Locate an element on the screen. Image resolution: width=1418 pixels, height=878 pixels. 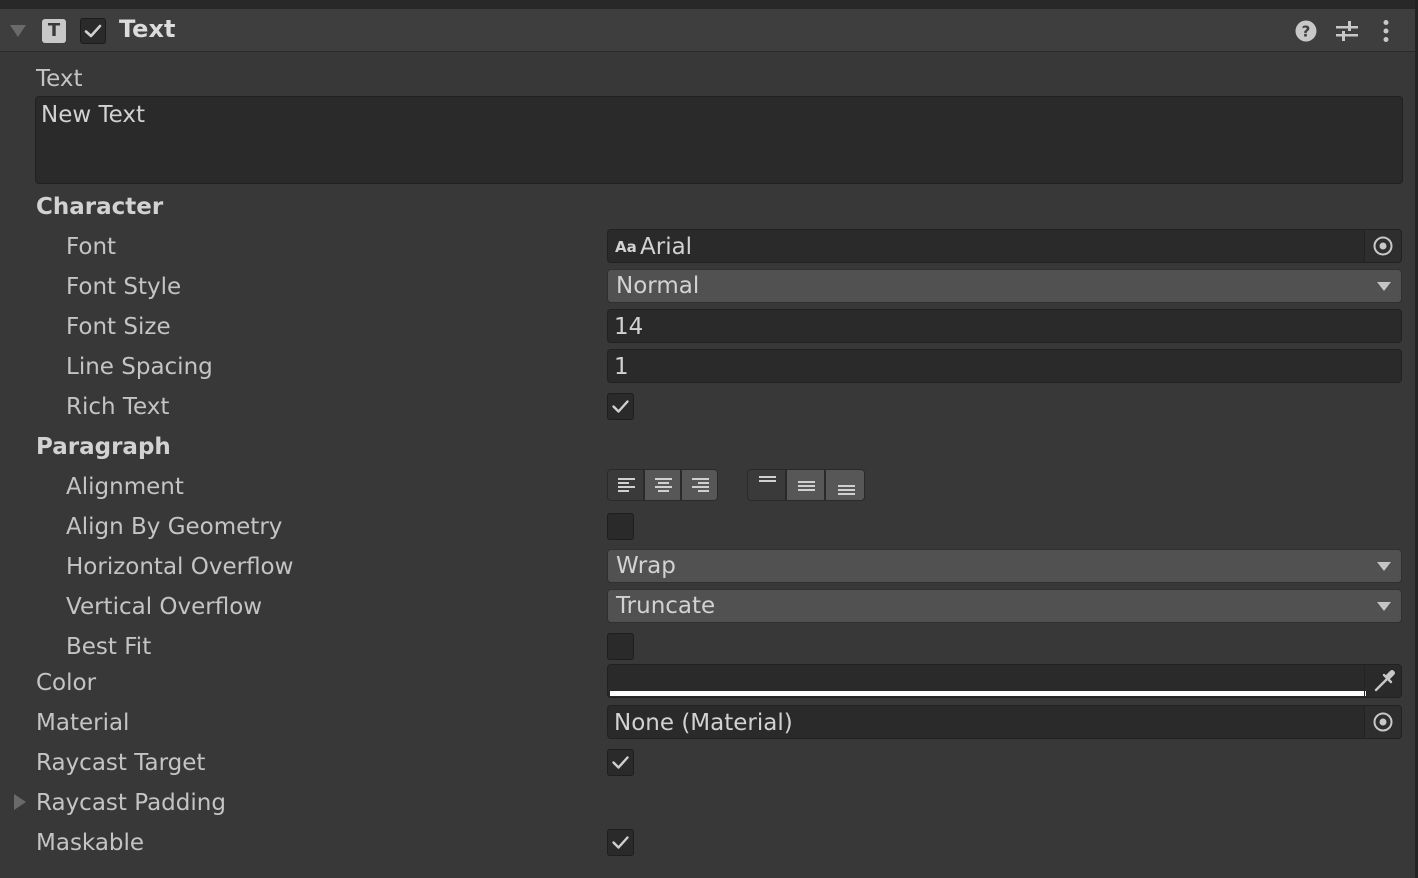
color-label: Color is located at coordinates (66, 683).